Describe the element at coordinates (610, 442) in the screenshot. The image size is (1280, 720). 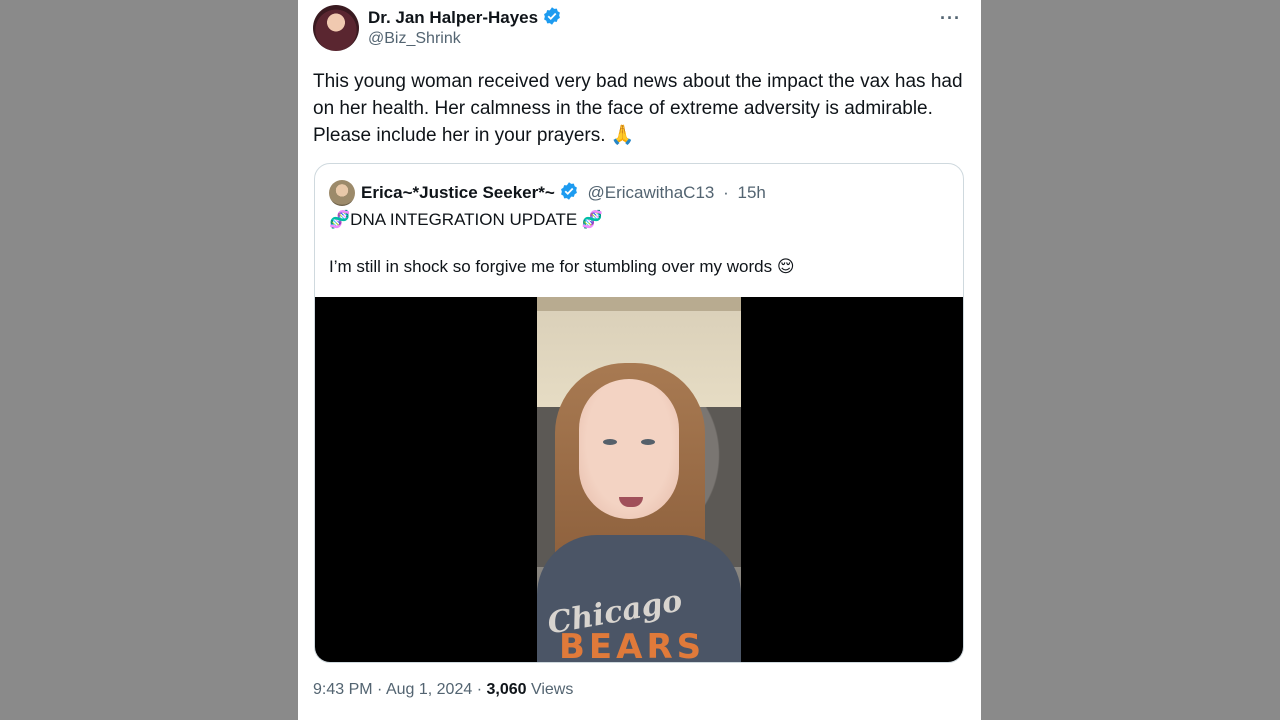
I see `video-eye-left` at that location.